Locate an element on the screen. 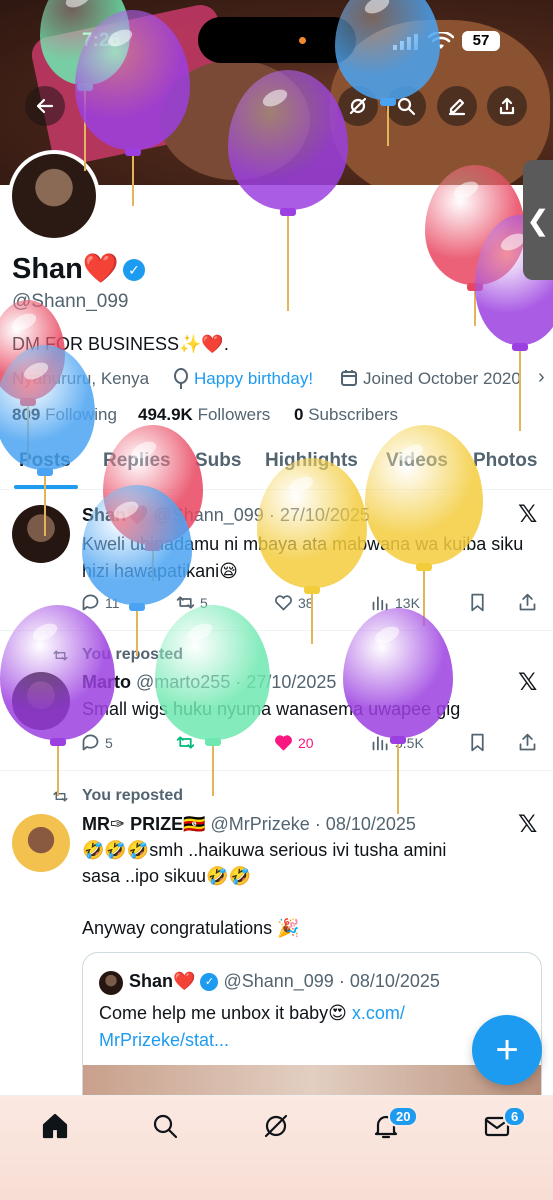 The width and height of the screenshot is (553, 1200). calendar-icon is located at coordinates (349, 380).